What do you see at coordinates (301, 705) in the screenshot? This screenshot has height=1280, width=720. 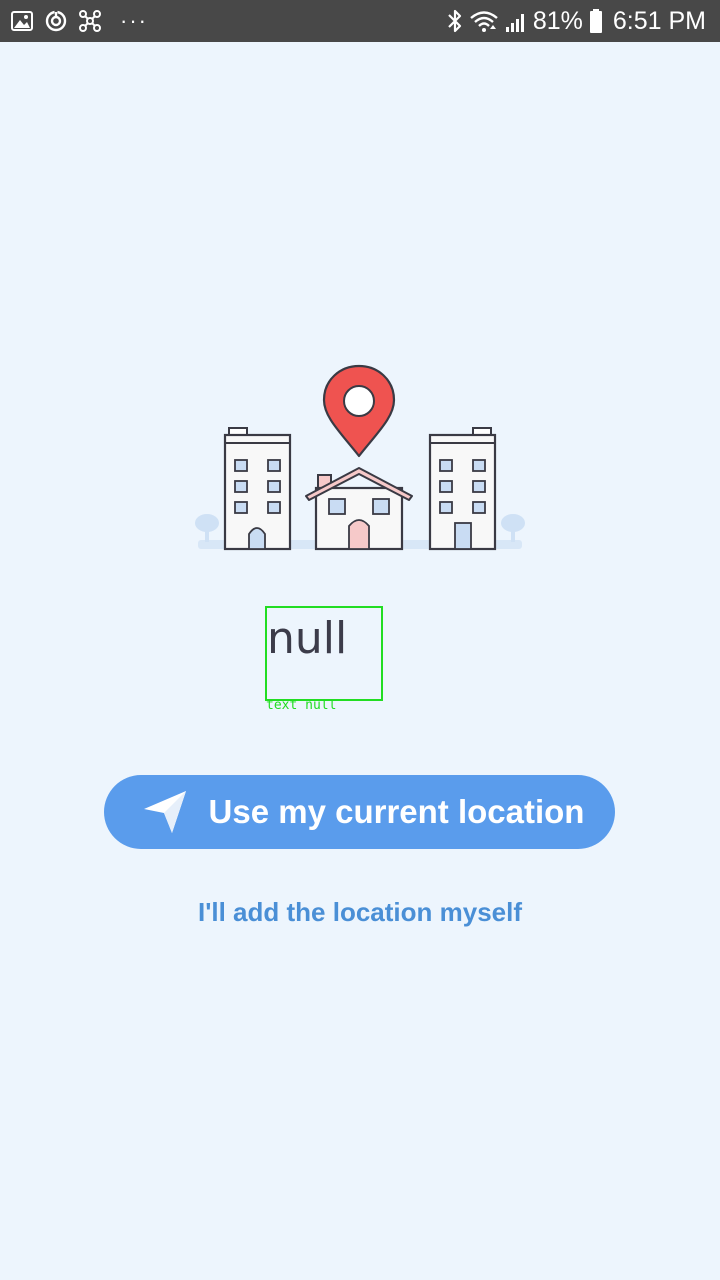 I see `debug-label: text null` at bounding box center [301, 705].